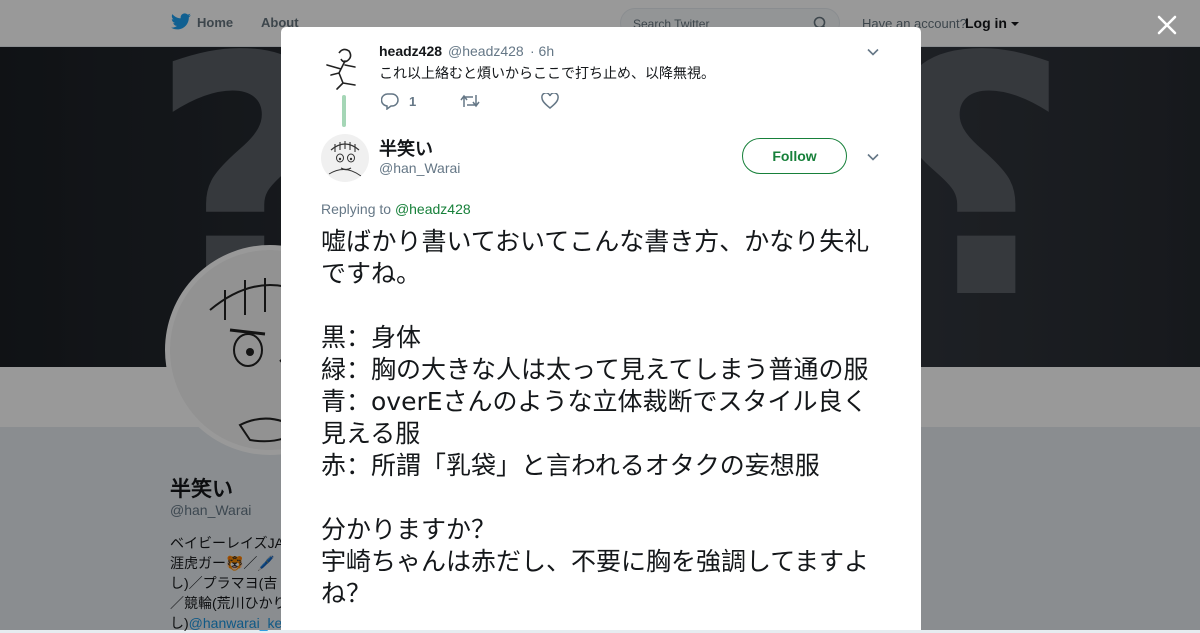 This screenshot has width=1200, height=633. I want to click on author-avatar, so click(345, 158).